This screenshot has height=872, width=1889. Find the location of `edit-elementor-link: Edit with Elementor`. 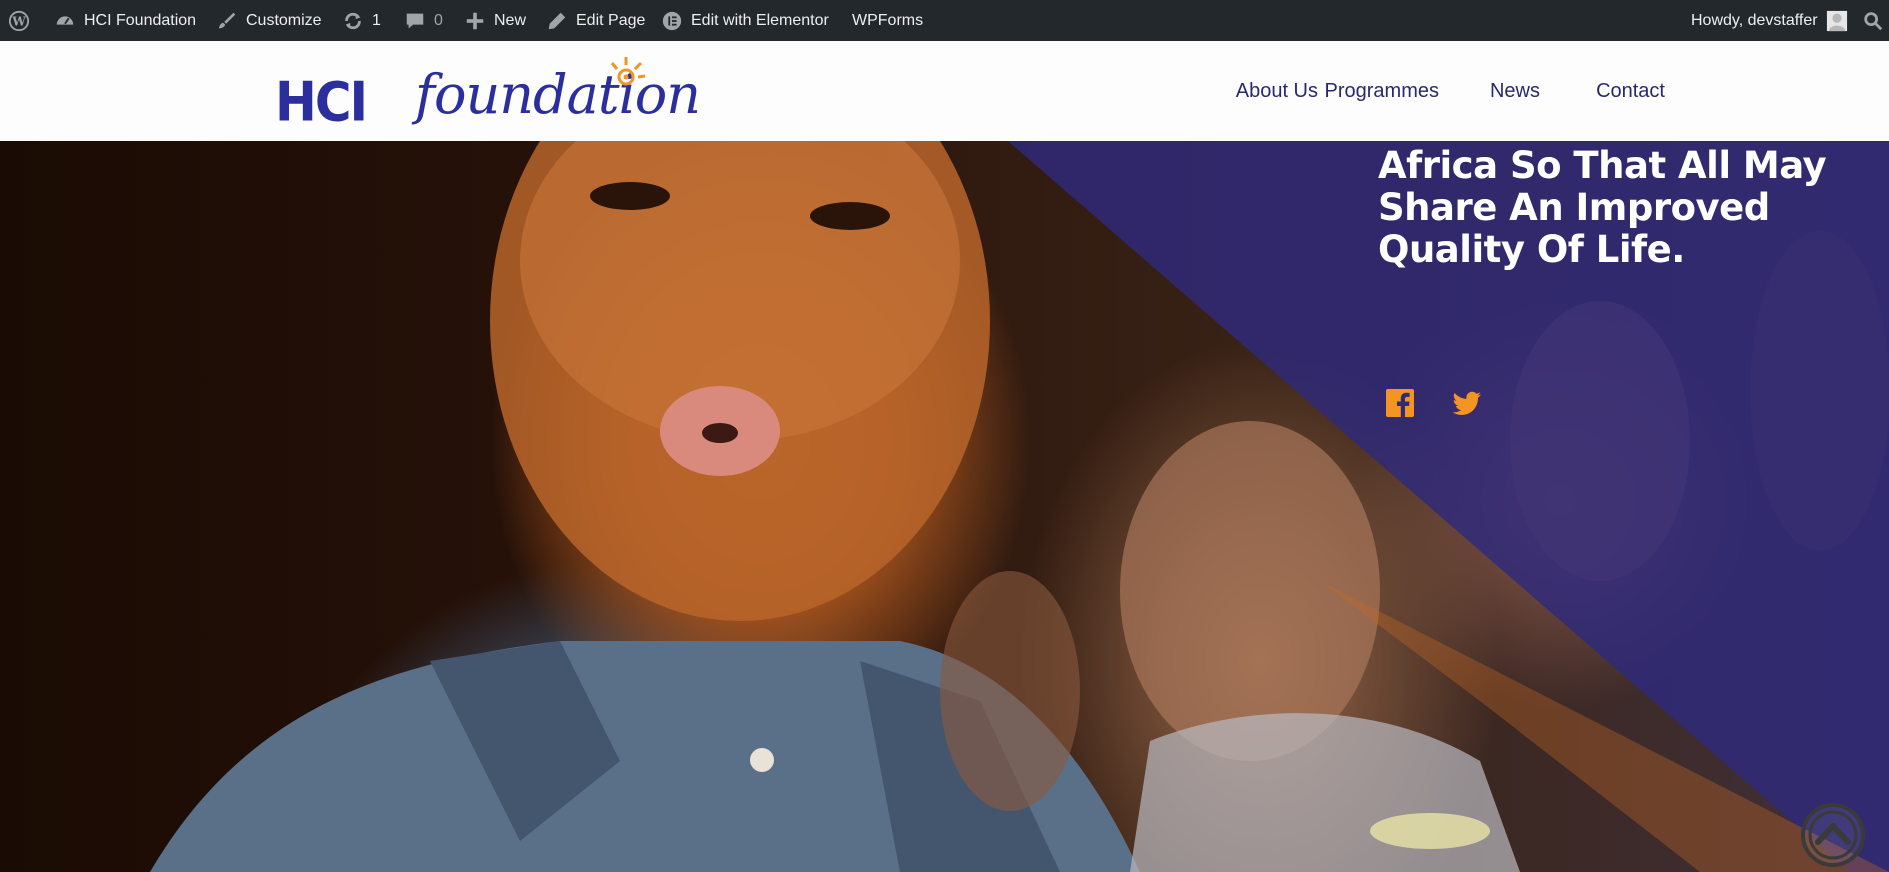

edit-elementor-link: Edit with Elementor is located at coordinates (745, 20).